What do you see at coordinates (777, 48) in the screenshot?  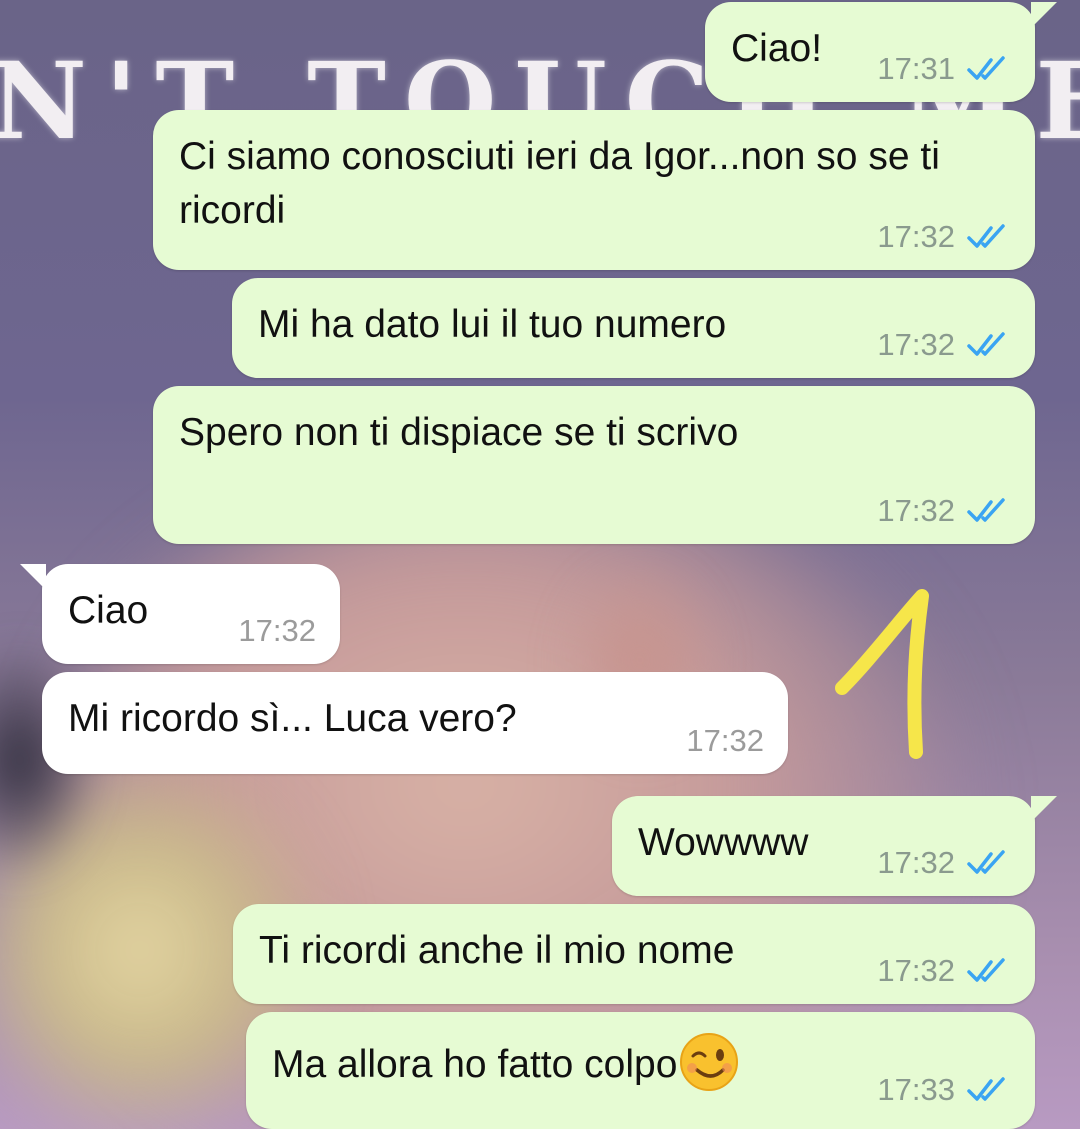 I see `message-text: Ciao!` at bounding box center [777, 48].